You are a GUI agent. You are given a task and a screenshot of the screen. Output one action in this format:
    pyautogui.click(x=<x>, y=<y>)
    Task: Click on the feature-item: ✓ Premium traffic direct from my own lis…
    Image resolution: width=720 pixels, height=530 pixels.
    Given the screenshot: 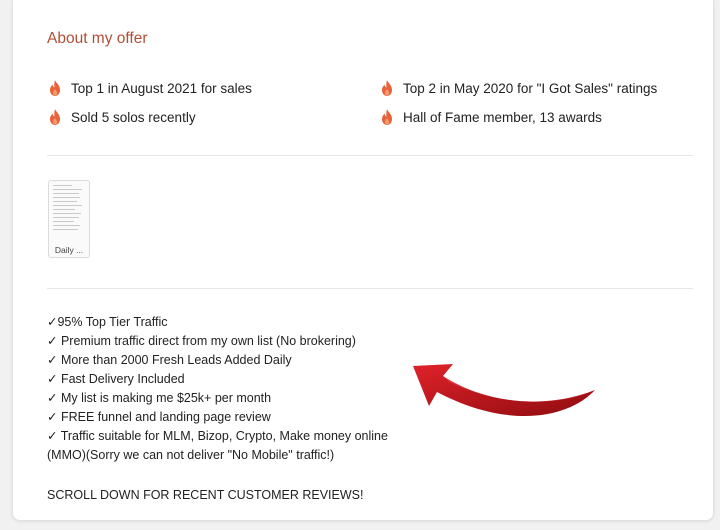 What is the action you would take?
    pyautogui.click(x=201, y=341)
    